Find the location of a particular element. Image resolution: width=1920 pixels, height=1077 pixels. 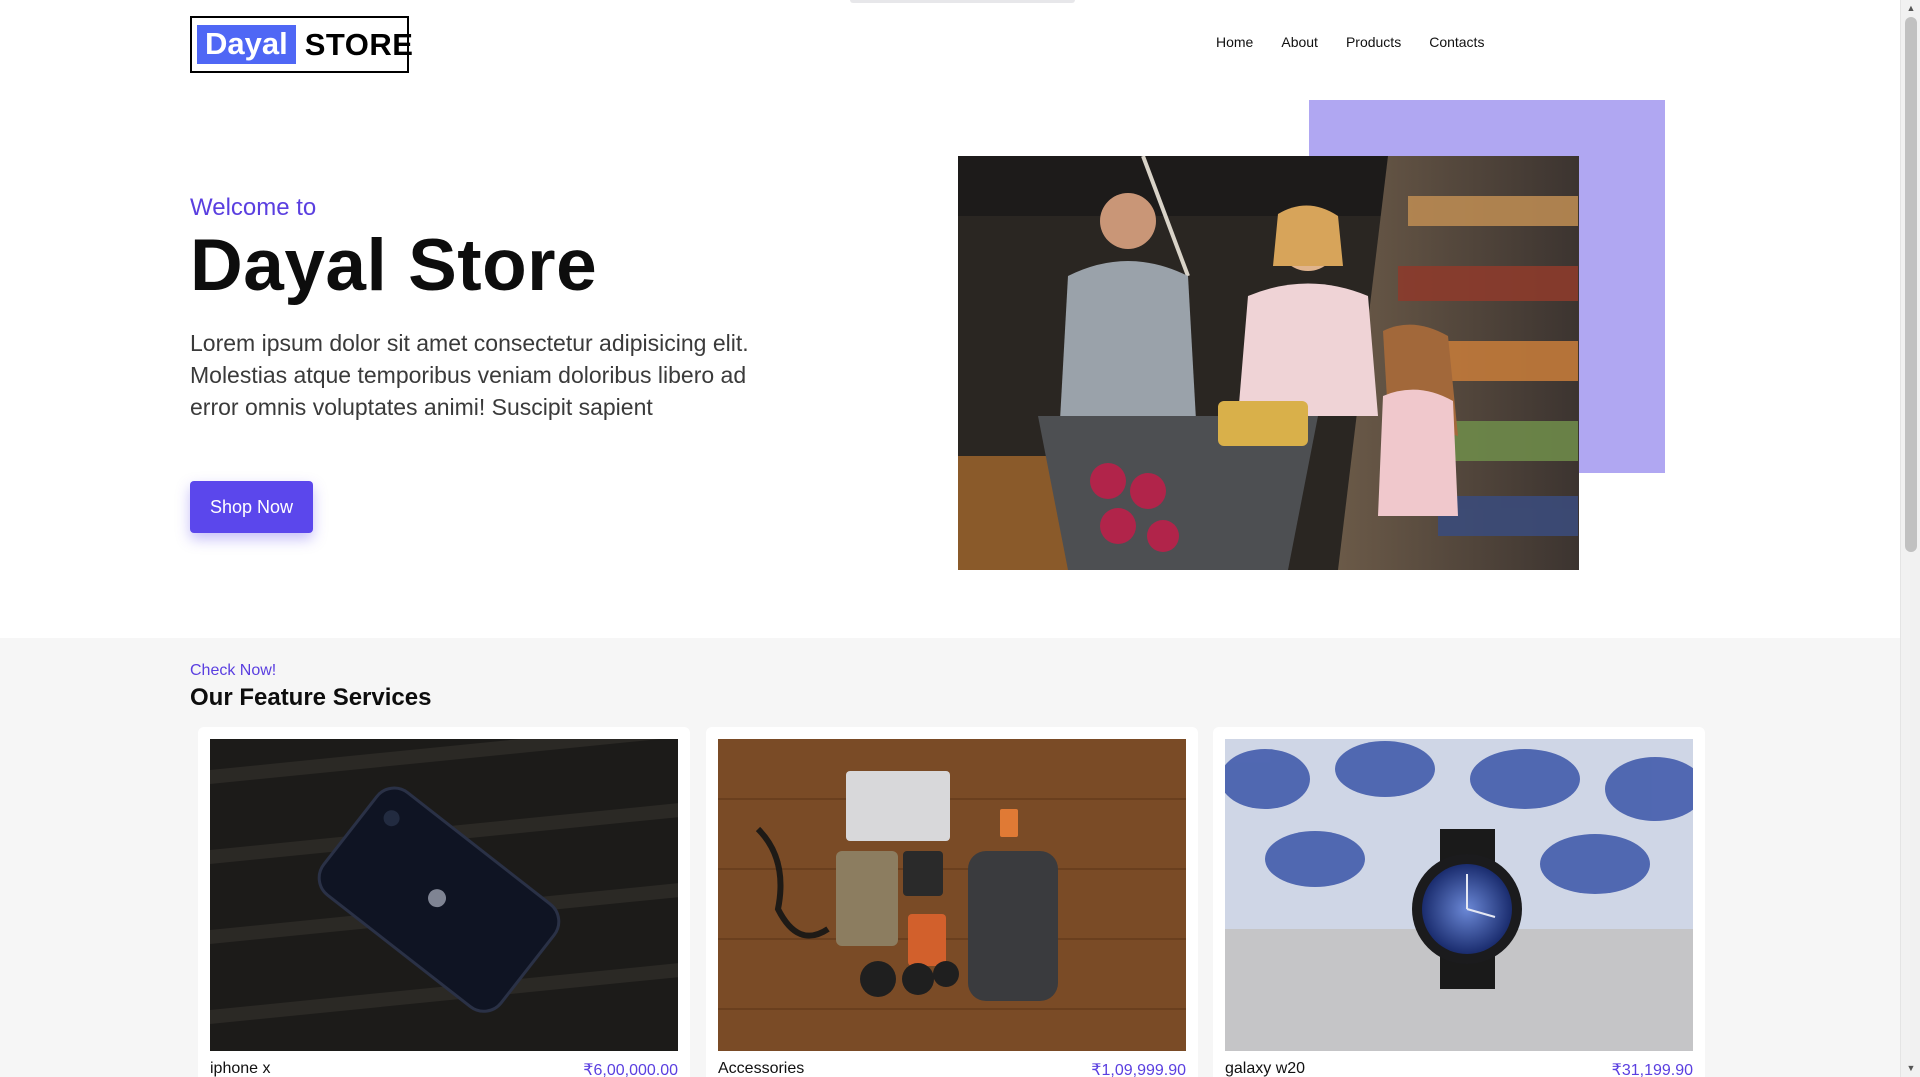

product-card: Accessories ₹1,09,999.90 is located at coordinates (952, 902).